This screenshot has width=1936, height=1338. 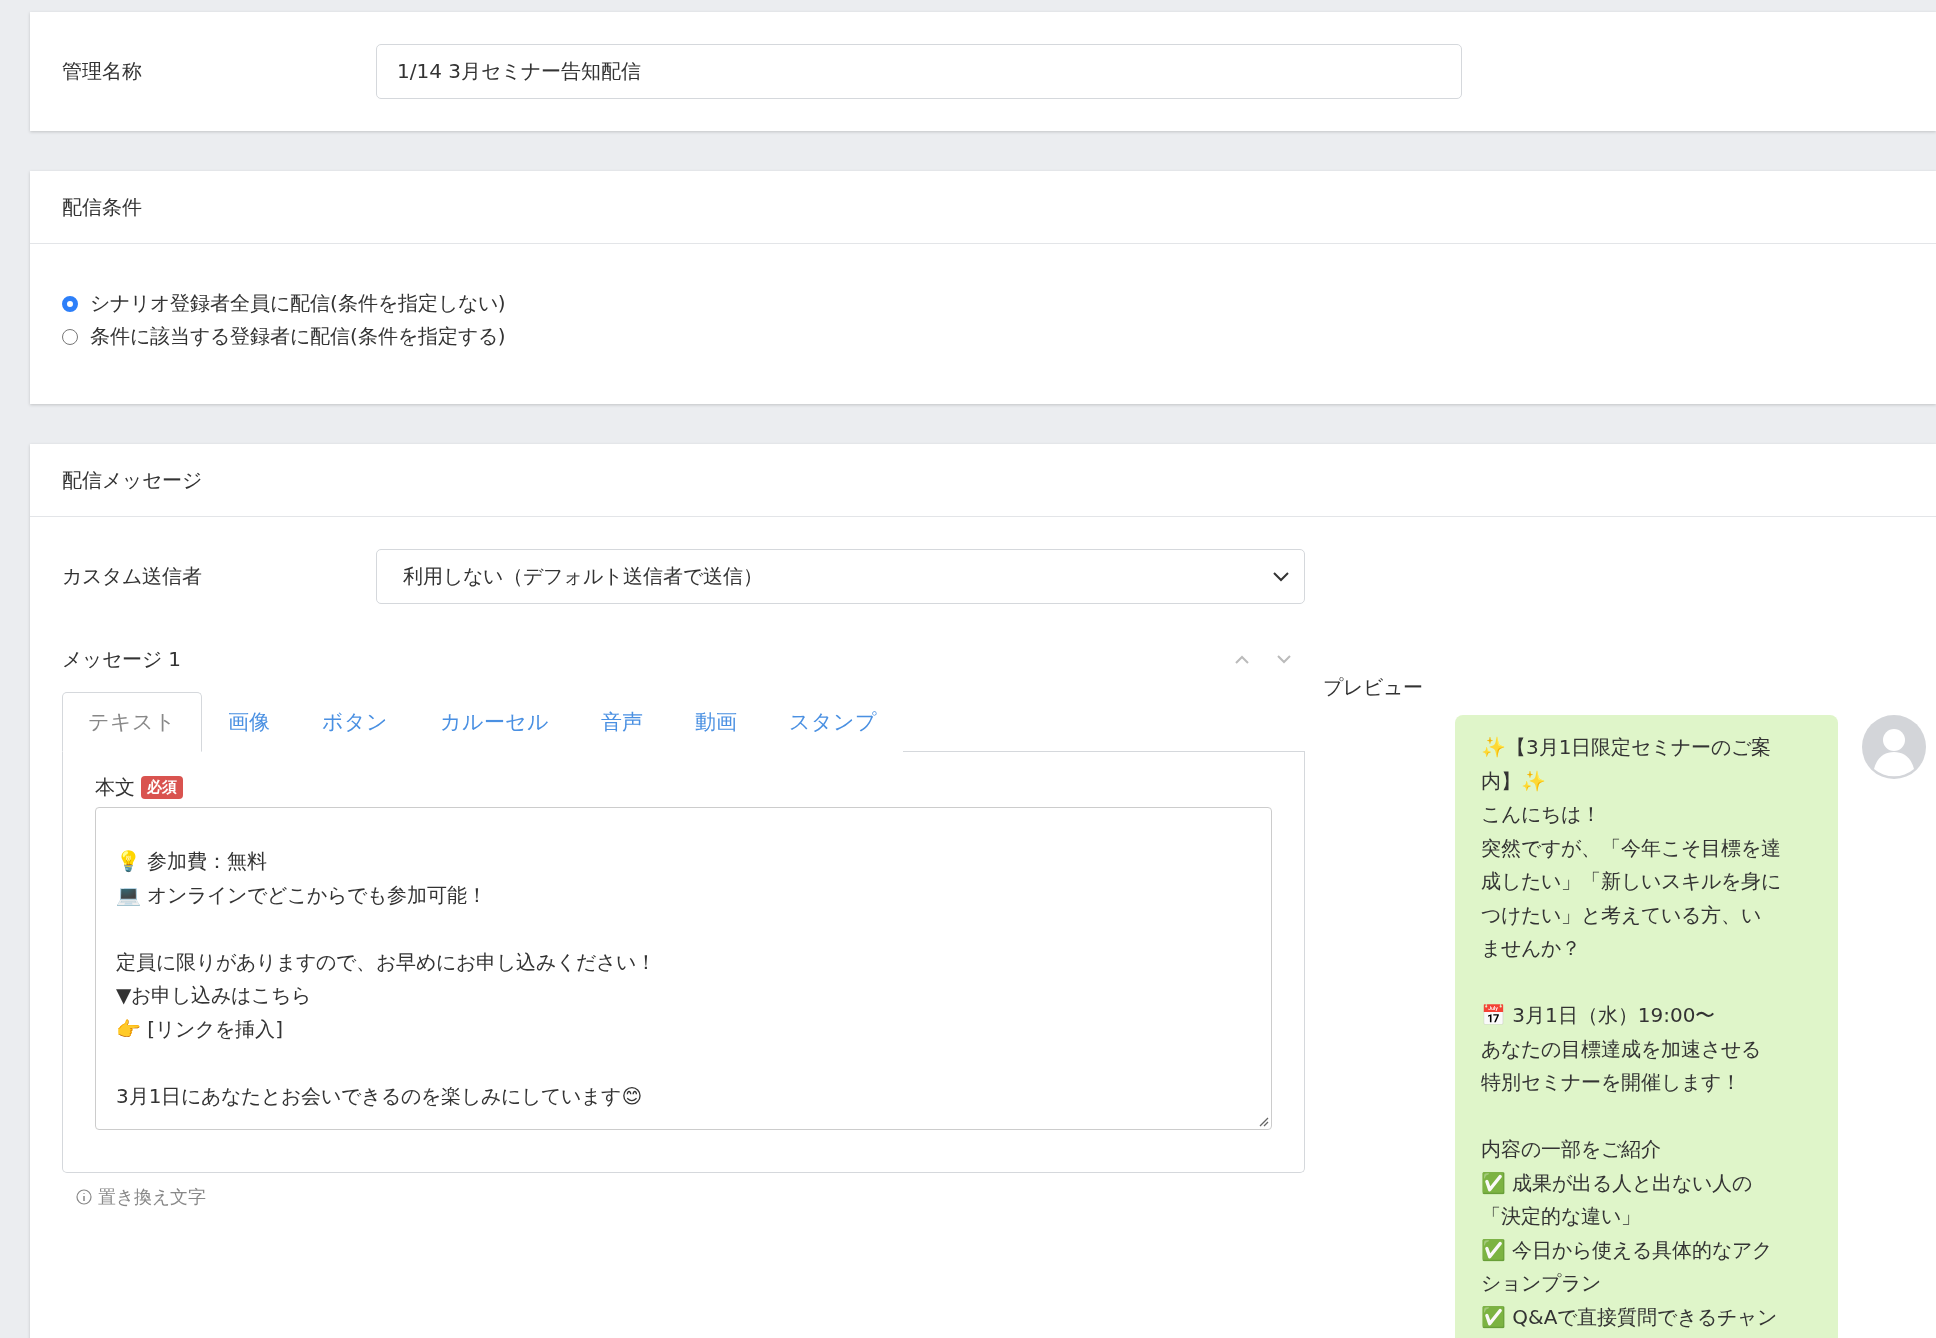 What do you see at coordinates (102, 71) in the screenshot?
I see `field-label: 管理名称` at bounding box center [102, 71].